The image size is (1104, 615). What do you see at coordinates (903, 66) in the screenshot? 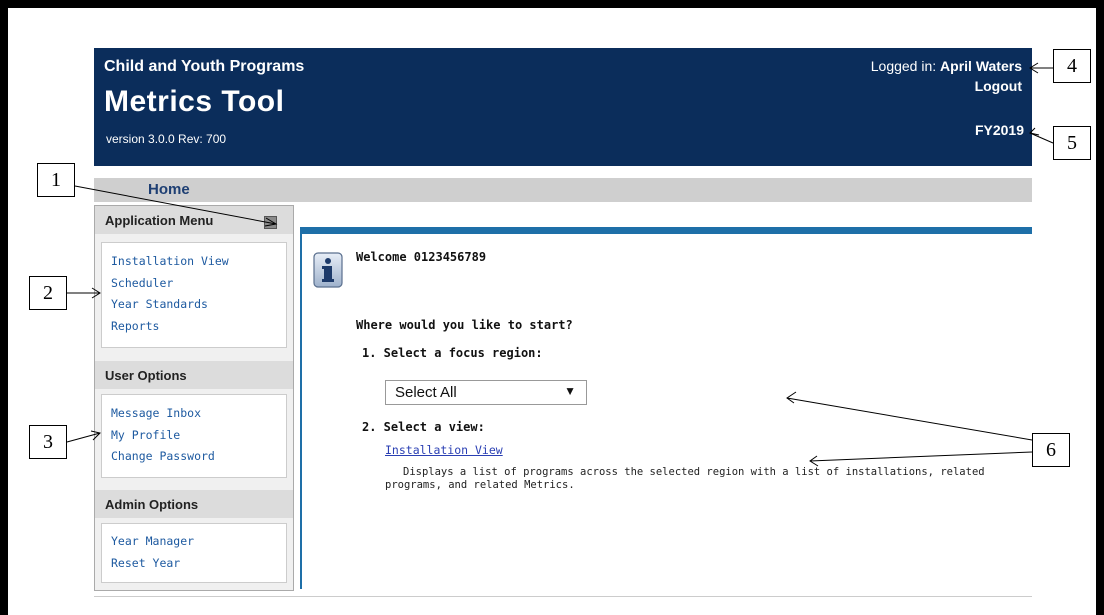
I see `logged-in-label: Logged in:` at bounding box center [903, 66].